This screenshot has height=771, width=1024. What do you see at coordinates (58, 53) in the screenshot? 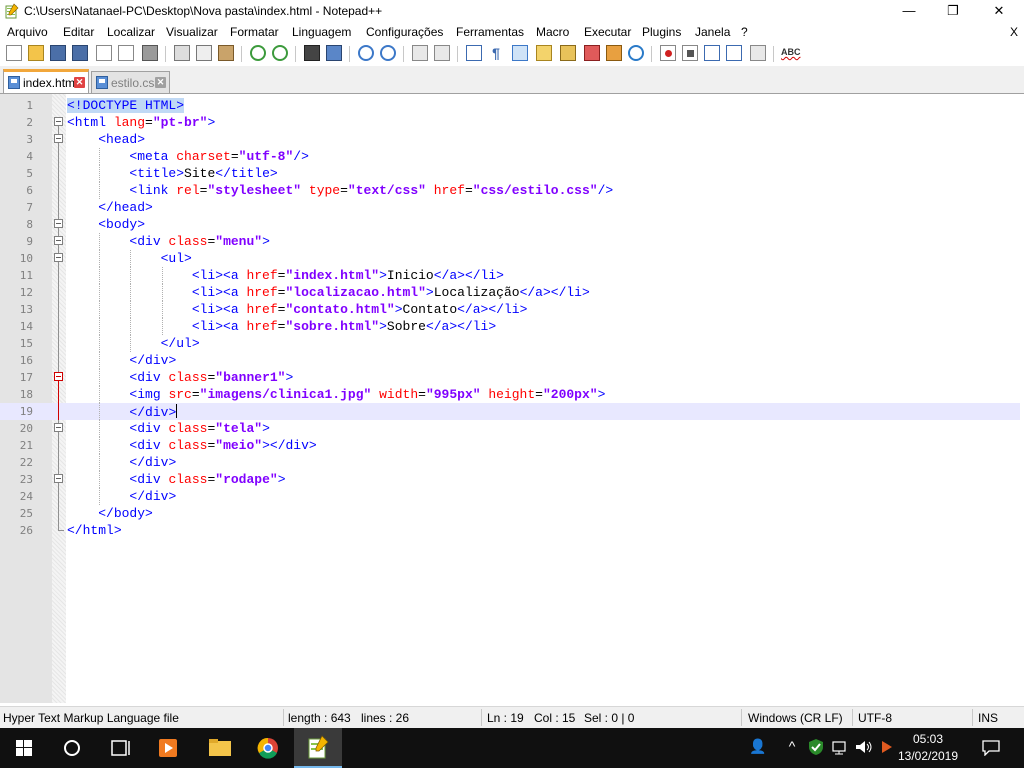
I see `save-icon` at bounding box center [58, 53].